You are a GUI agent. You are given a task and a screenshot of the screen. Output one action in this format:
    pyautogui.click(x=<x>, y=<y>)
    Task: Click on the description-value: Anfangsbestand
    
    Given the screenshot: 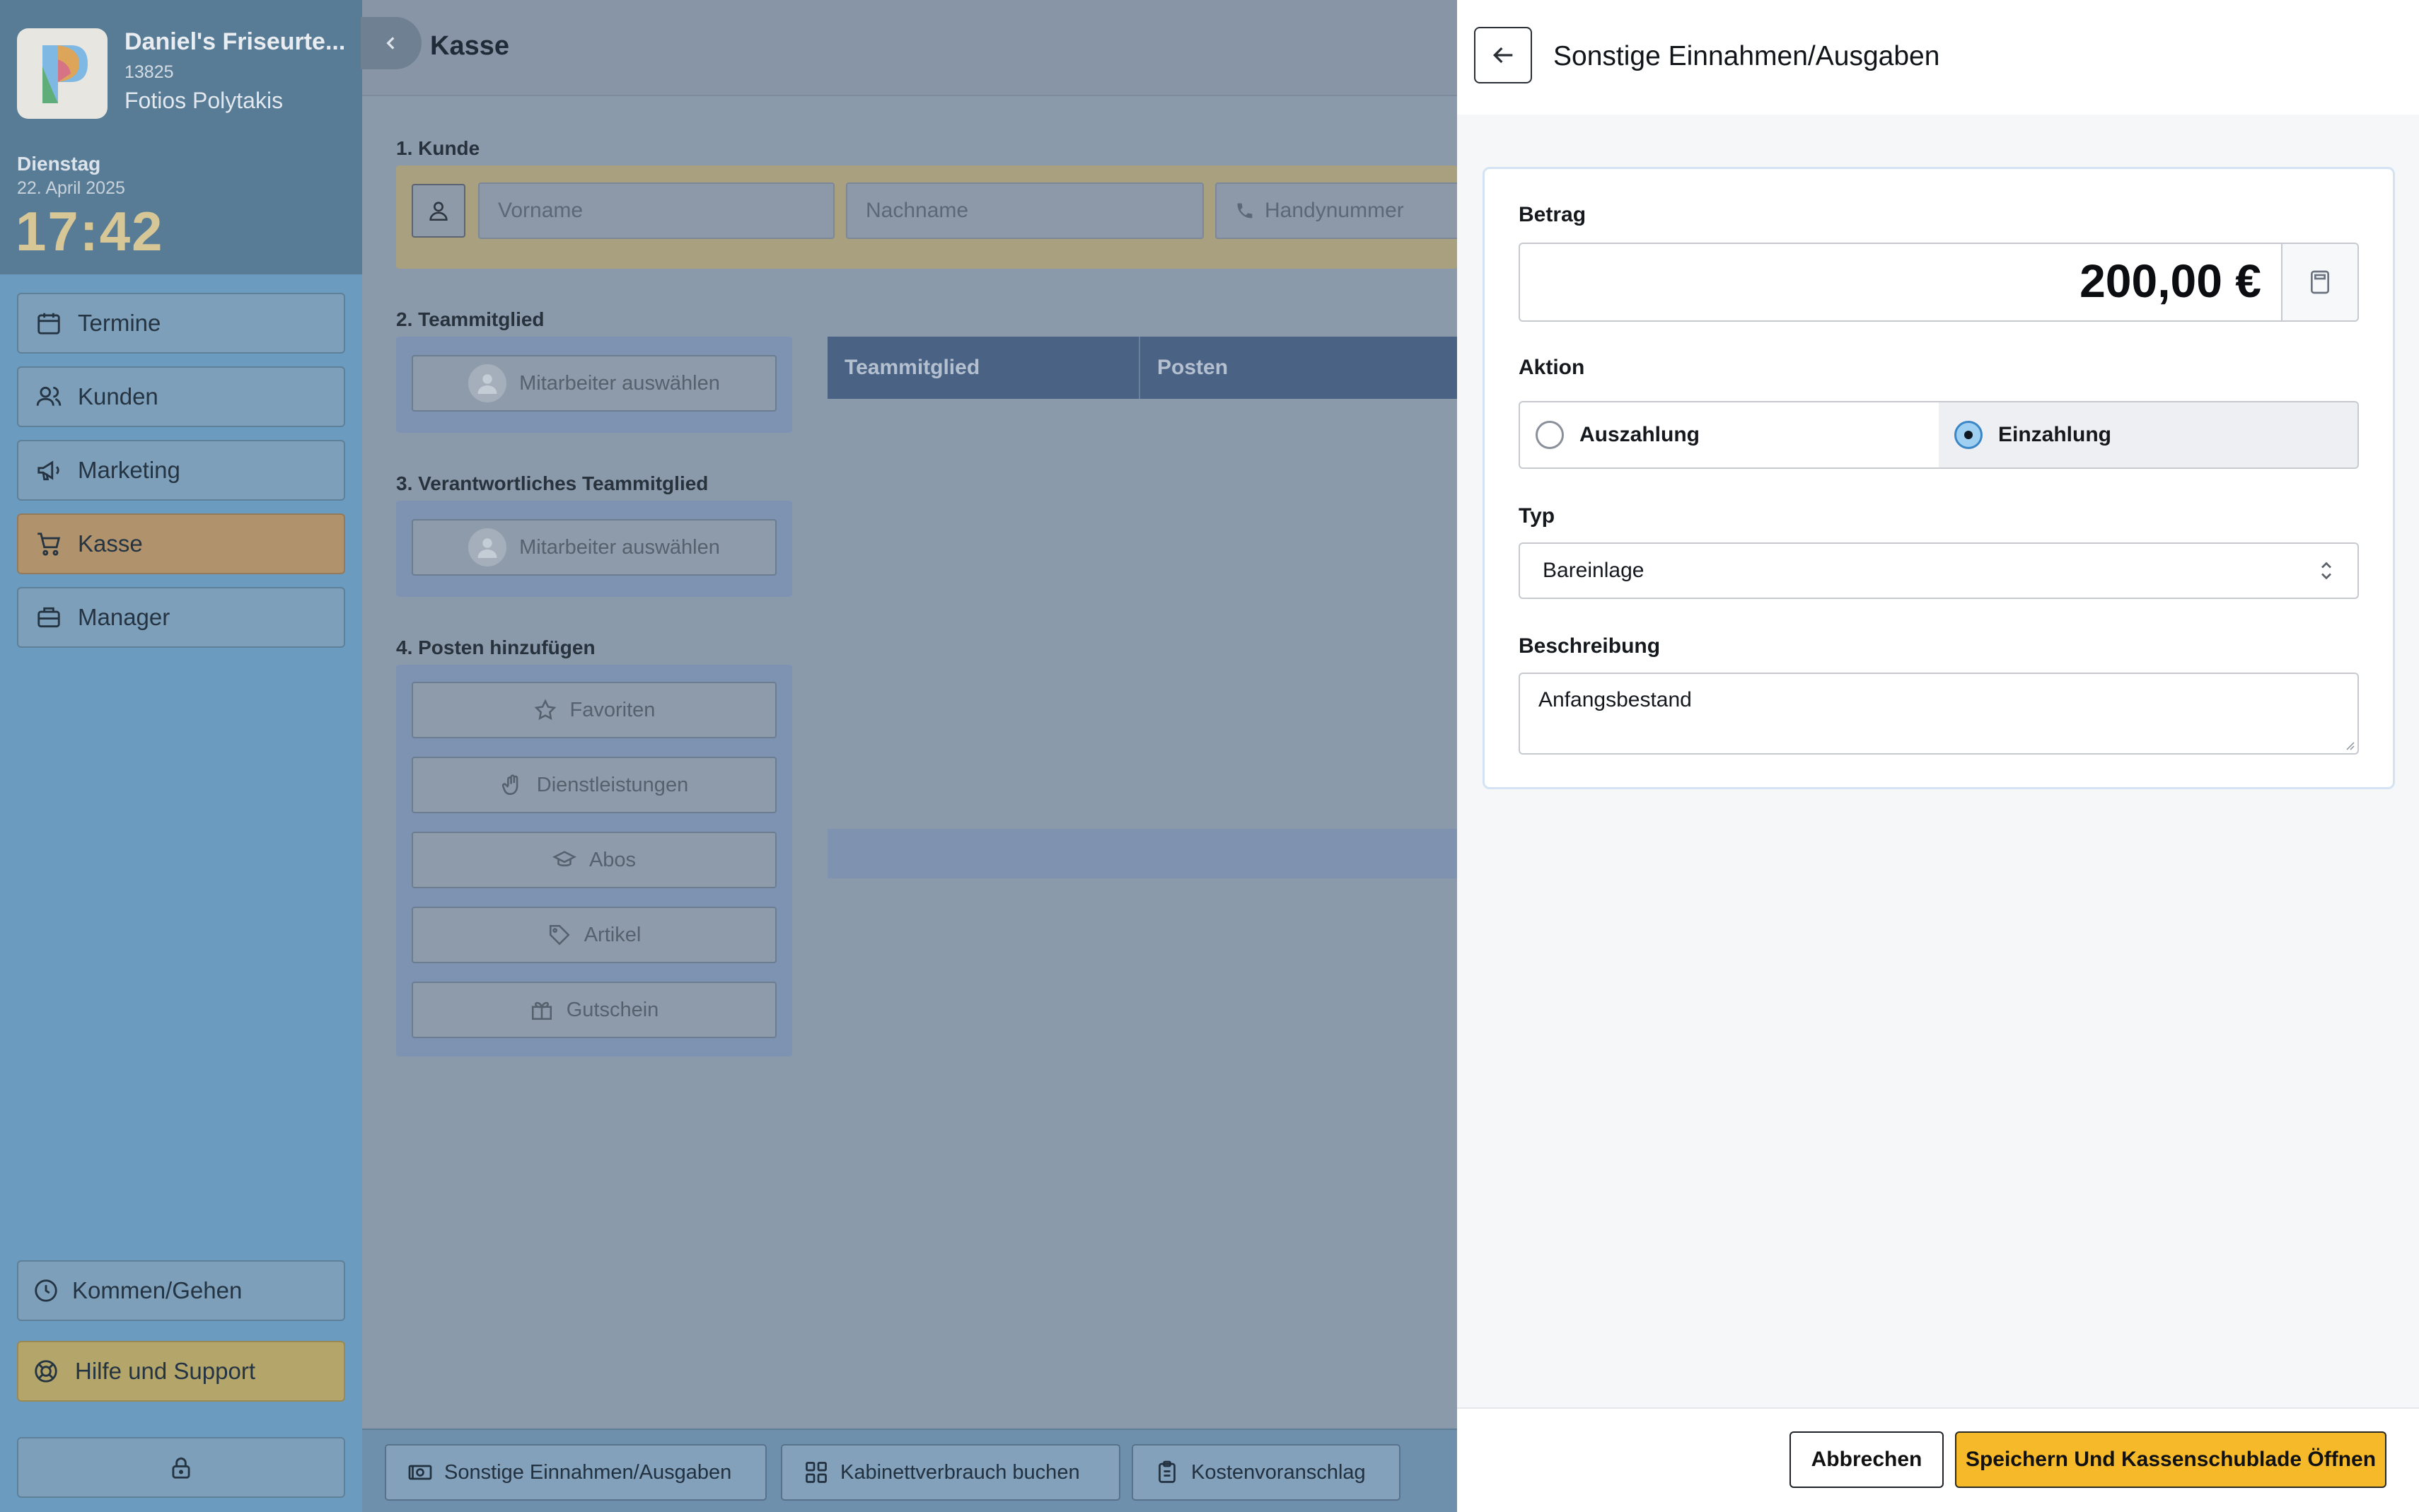 What is the action you would take?
    pyautogui.click(x=1615, y=699)
    